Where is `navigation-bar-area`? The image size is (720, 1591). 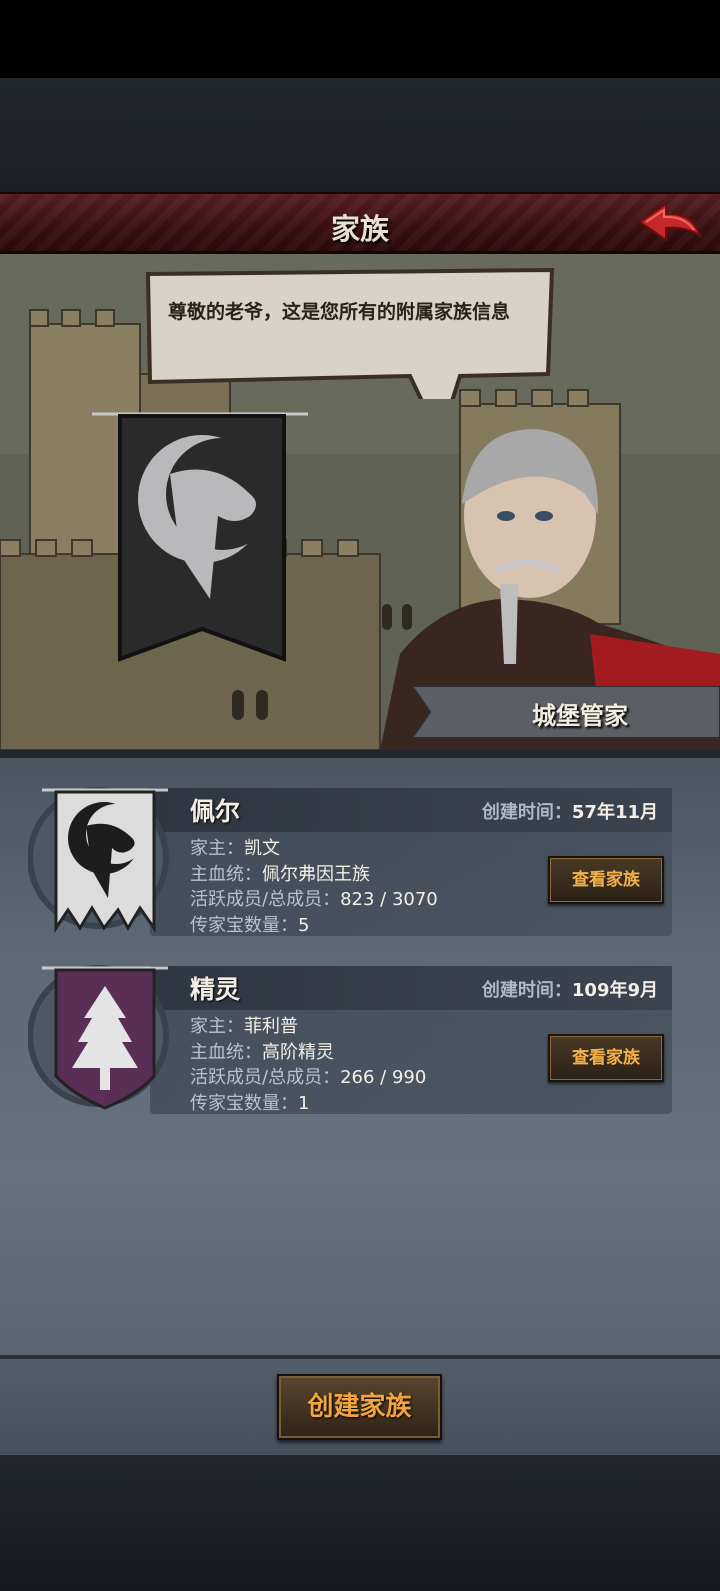 navigation-bar-area is located at coordinates (360, 1523).